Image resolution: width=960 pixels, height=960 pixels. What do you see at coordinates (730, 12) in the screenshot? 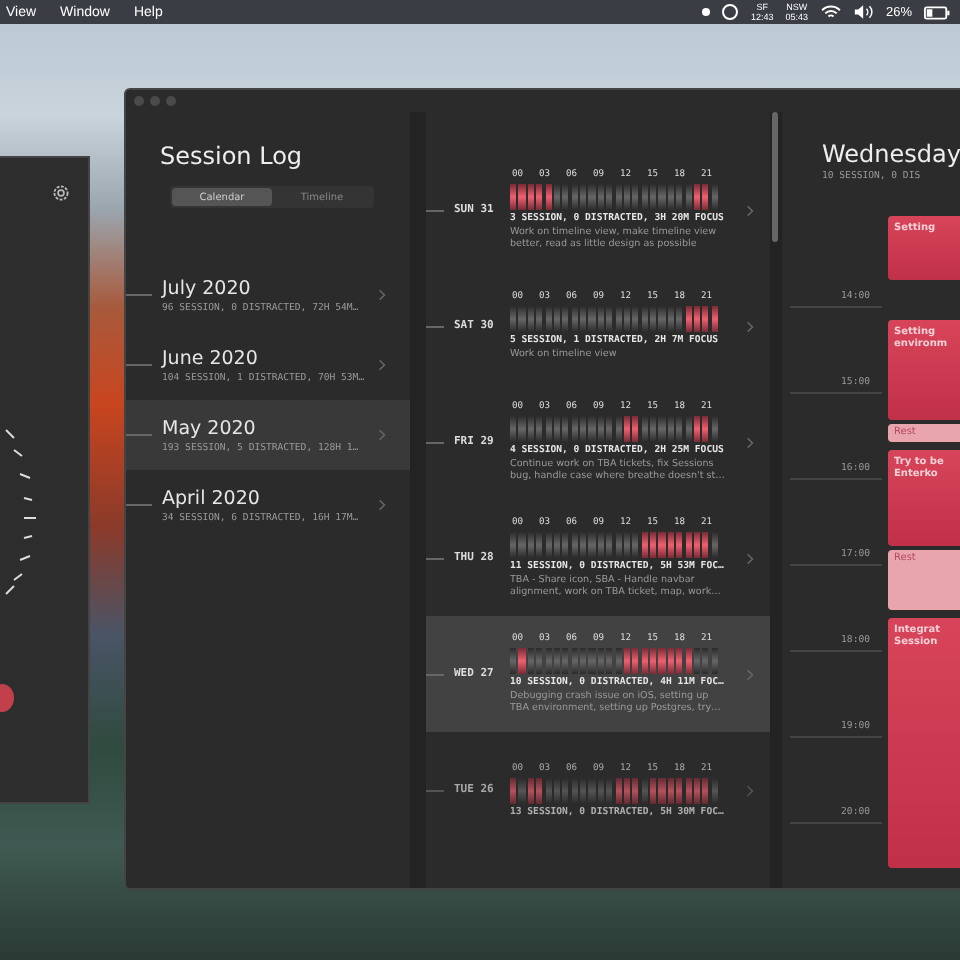
I see `circle-icon` at bounding box center [730, 12].